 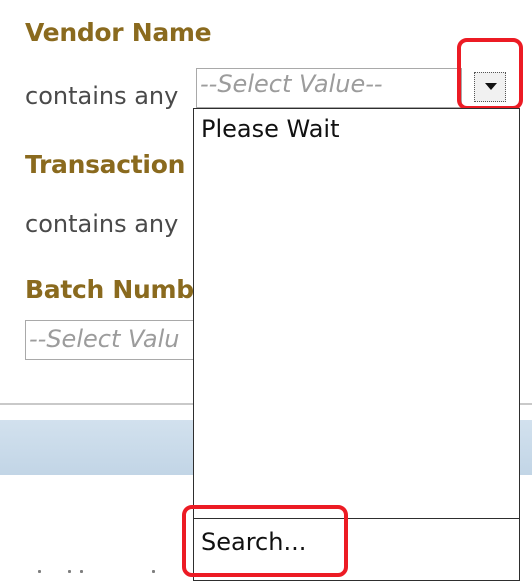 I want to click on vendor-name-title: Vendor Name, so click(x=118, y=32).